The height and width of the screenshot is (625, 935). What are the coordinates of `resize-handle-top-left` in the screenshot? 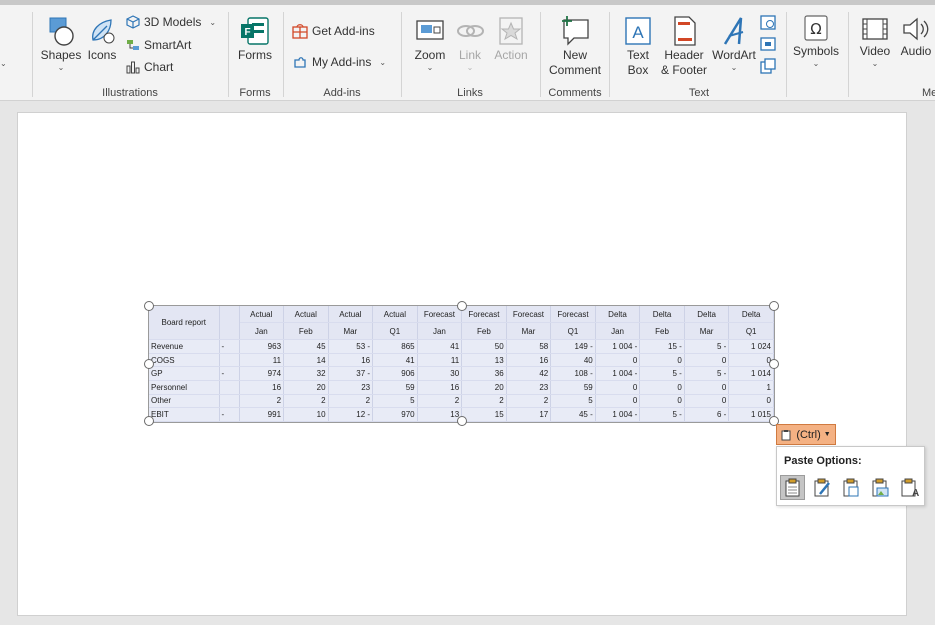 It's located at (149, 306).